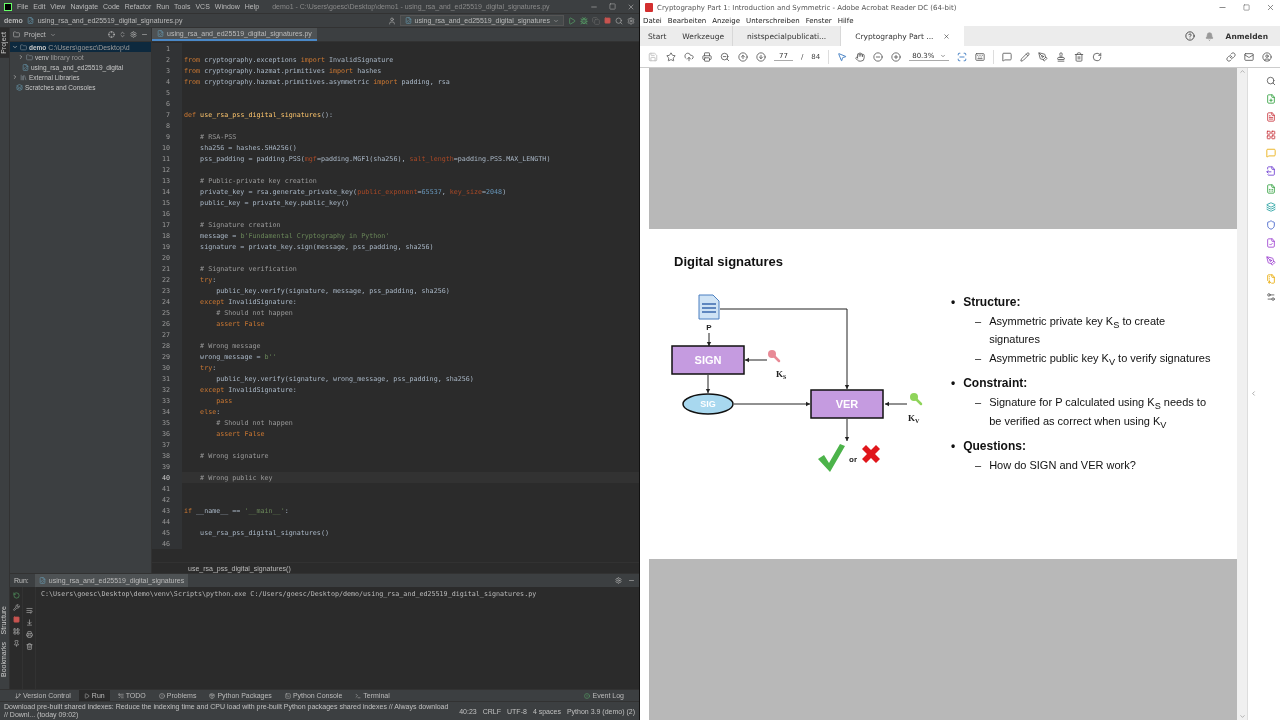 This screenshot has height=720, width=1280. Describe the element at coordinates (1062, 464) in the screenshot. I see `bullet-text: How do SIGN and VER work?` at that location.